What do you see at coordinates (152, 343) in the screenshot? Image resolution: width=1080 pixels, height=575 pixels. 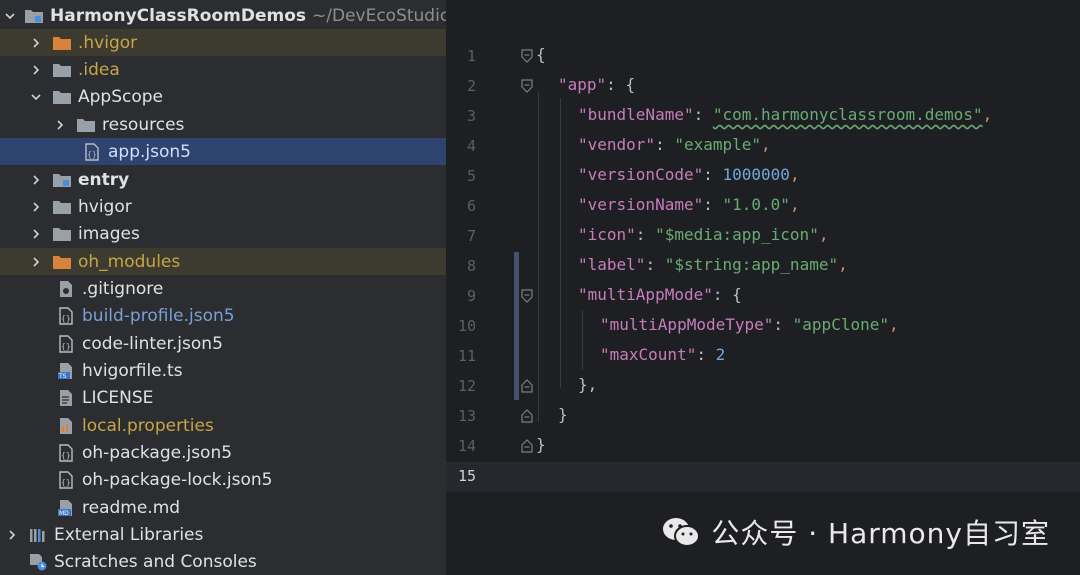 I see `tree-item-label: code-linter.json5` at bounding box center [152, 343].